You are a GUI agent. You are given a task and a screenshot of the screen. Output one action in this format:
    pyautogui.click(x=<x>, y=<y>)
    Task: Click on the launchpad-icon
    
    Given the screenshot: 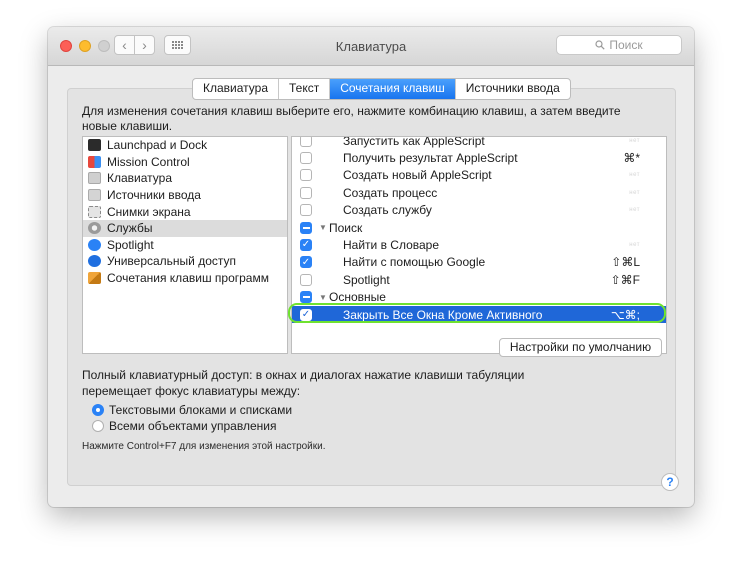 What is the action you would take?
    pyautogui.click(x=94, y=145)
    